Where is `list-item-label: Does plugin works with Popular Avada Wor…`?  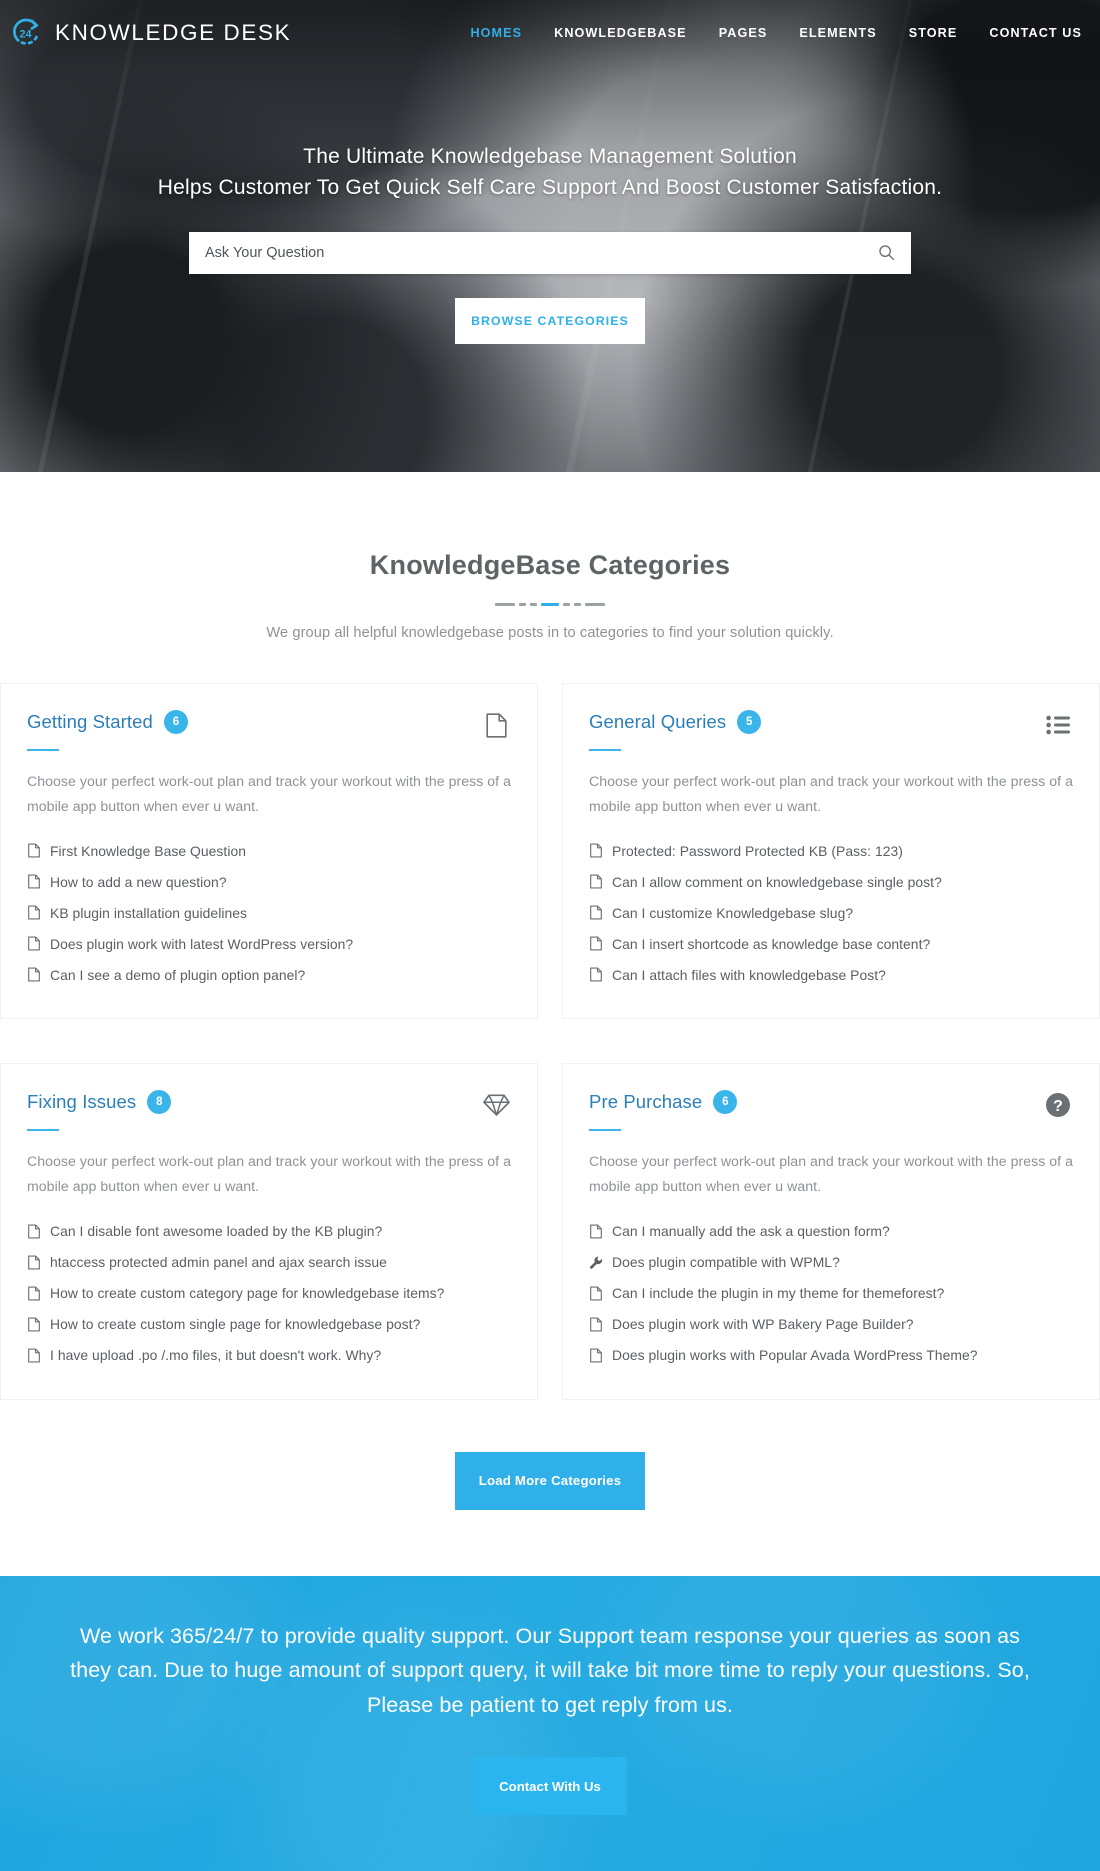
list-item-label: Does plugin works with Popular Avada Wor… is located at coordinates (795, 1355).